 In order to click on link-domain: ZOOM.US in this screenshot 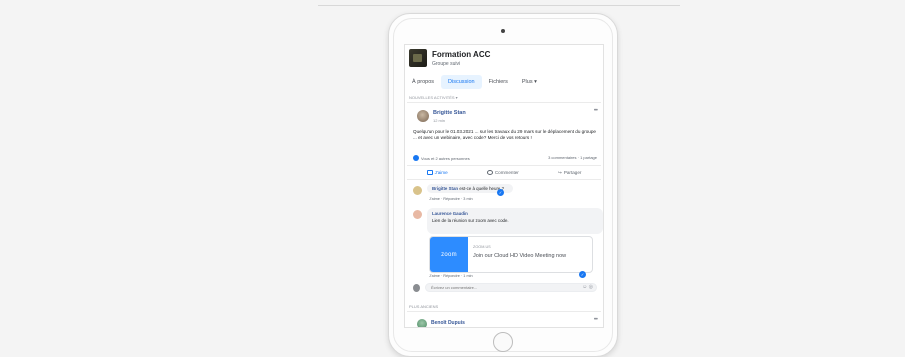, I will do `click(482, 247)`.